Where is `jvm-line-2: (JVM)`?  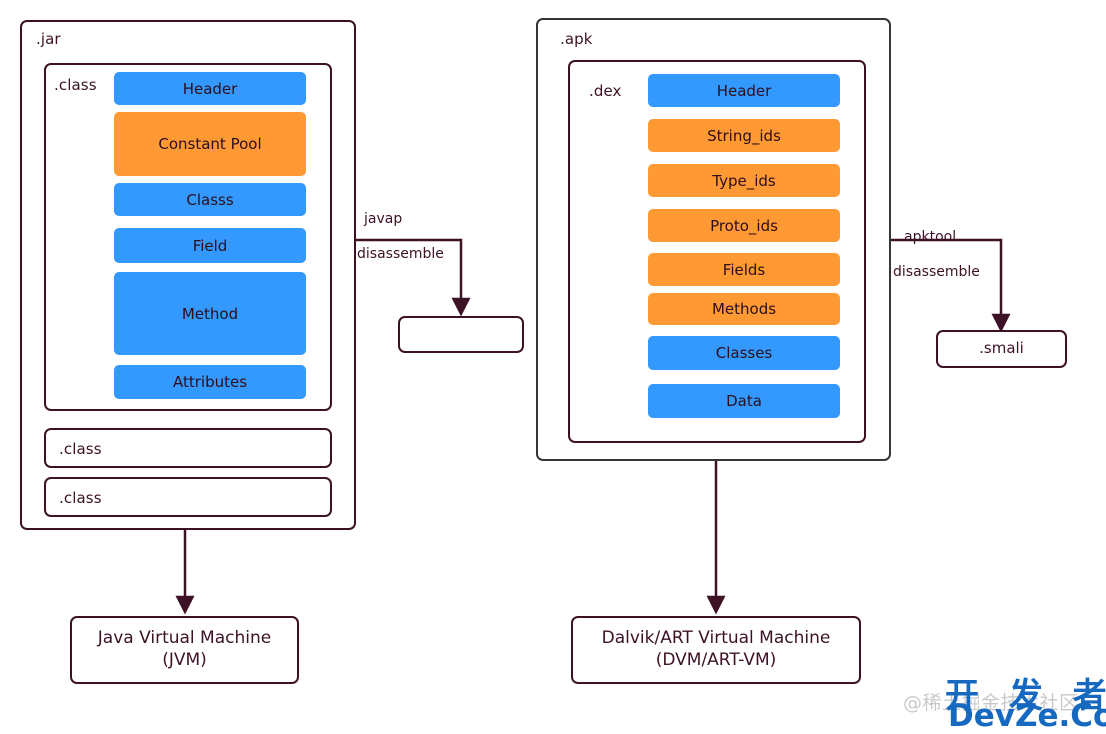
jvm-line-2: (JVM) is located at coordinates (184, 660).